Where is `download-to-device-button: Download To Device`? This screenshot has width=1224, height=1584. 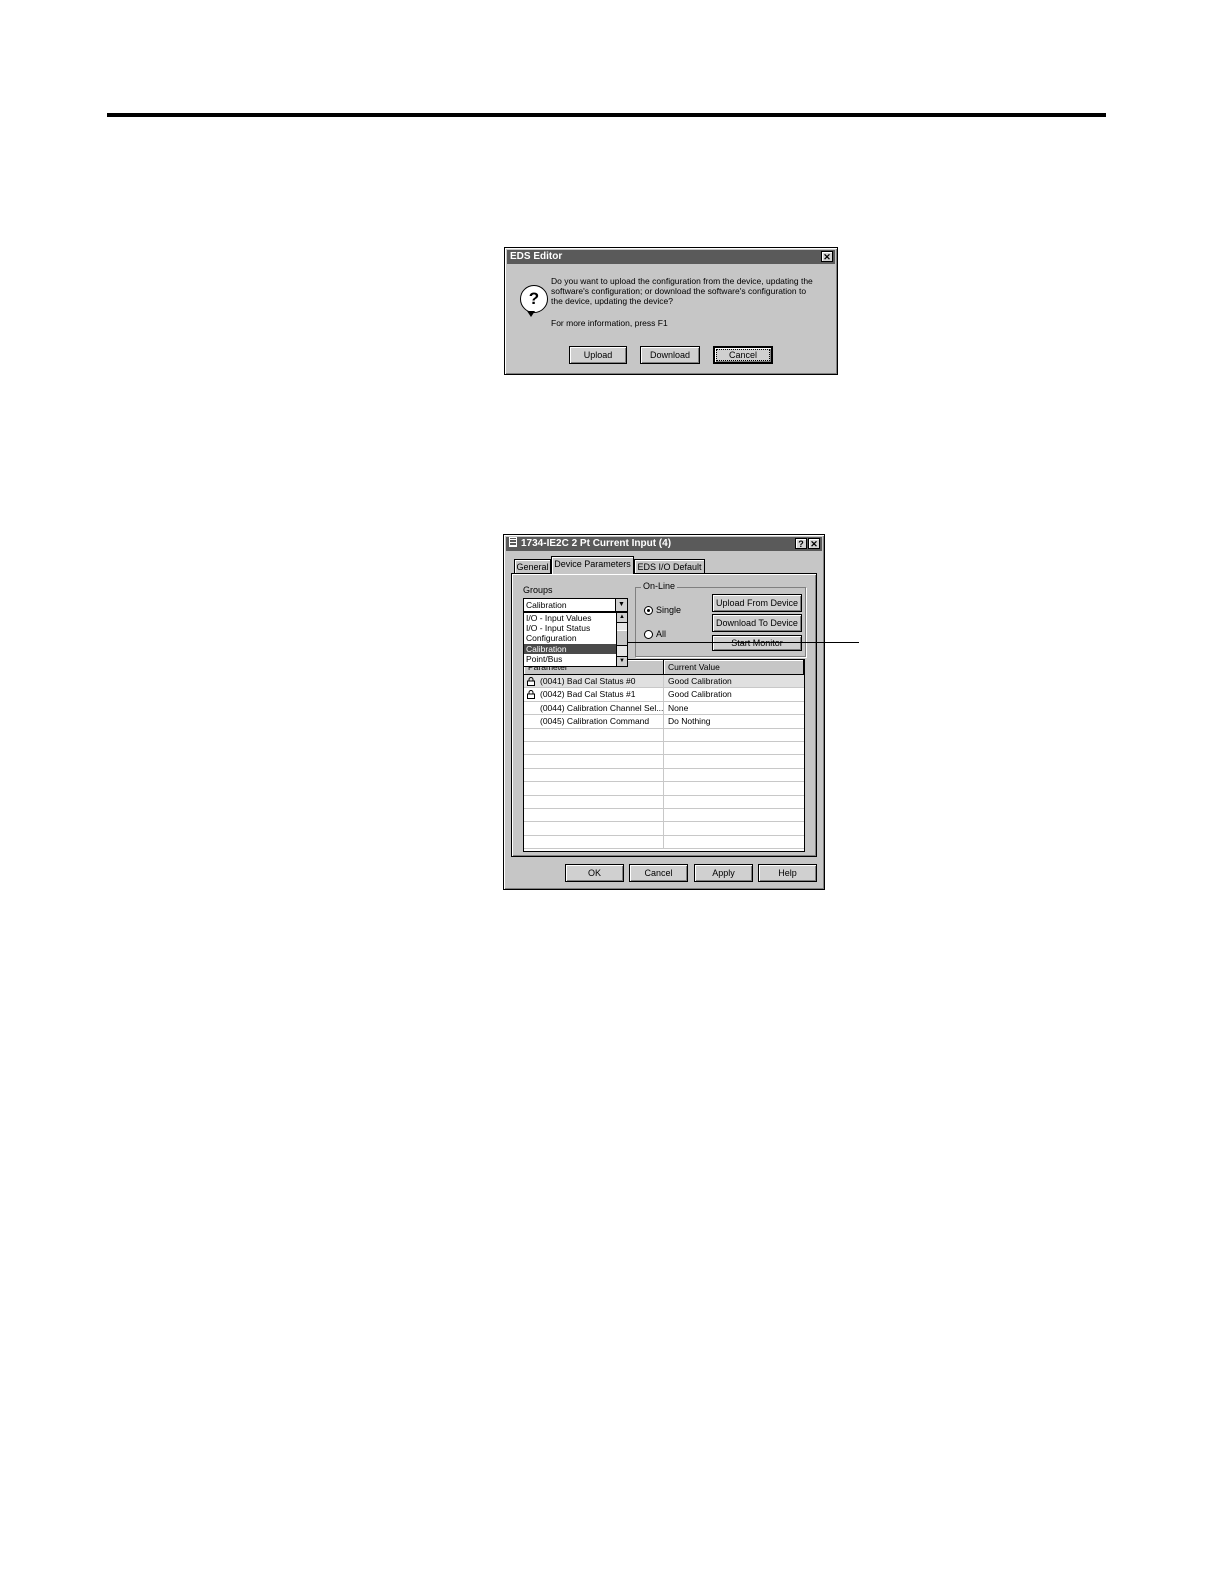
download-to-device-button: Download To Device is located at coordinates (757, 623).